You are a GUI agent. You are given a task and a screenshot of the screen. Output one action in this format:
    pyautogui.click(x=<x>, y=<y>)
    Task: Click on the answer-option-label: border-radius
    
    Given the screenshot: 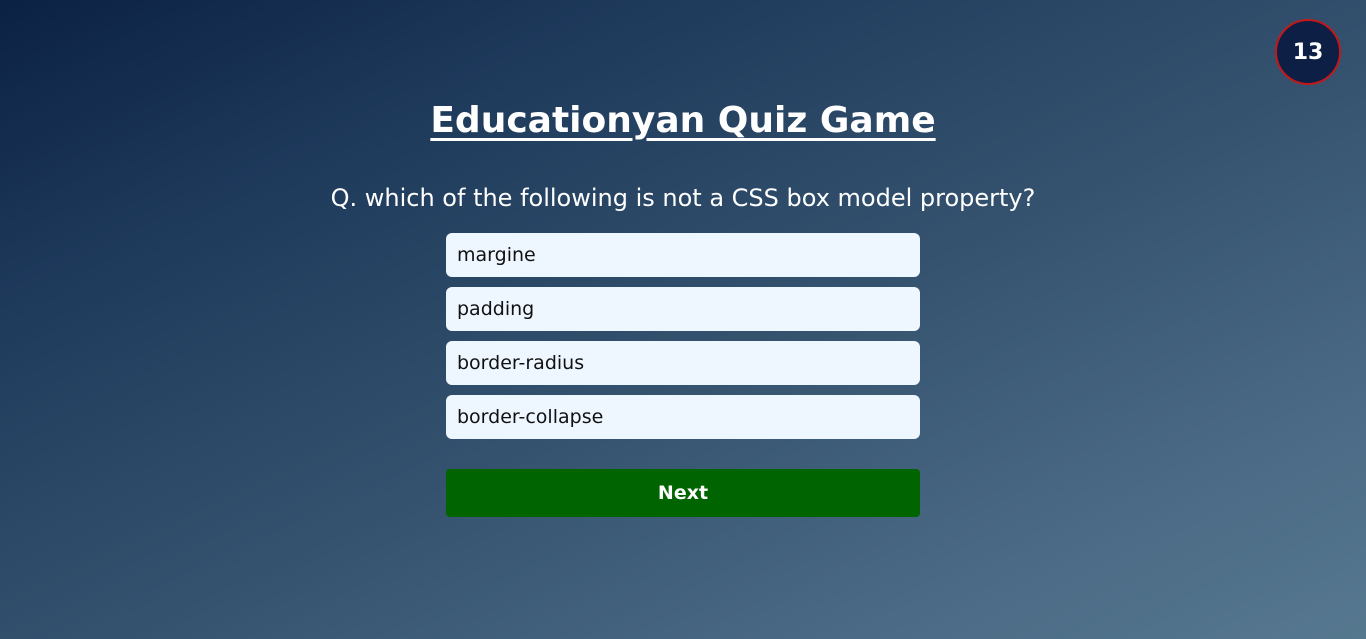 What is the action you would take?
    pyautogui.click(x=521, y=363)
    